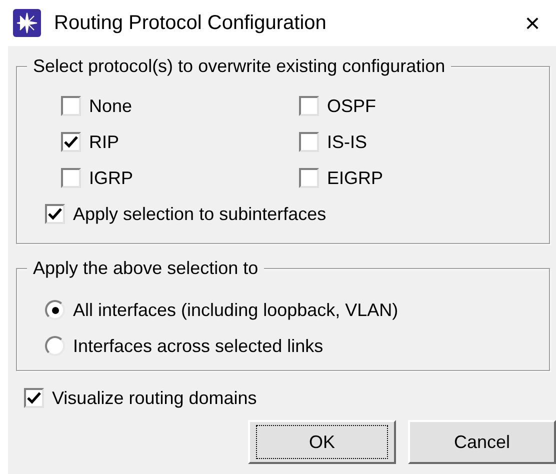 This screenshot has width=556, height=474. Describe the element at coordinates (180, 178) in the screenshot. I see `checkbox-option: IGRP` at that location.